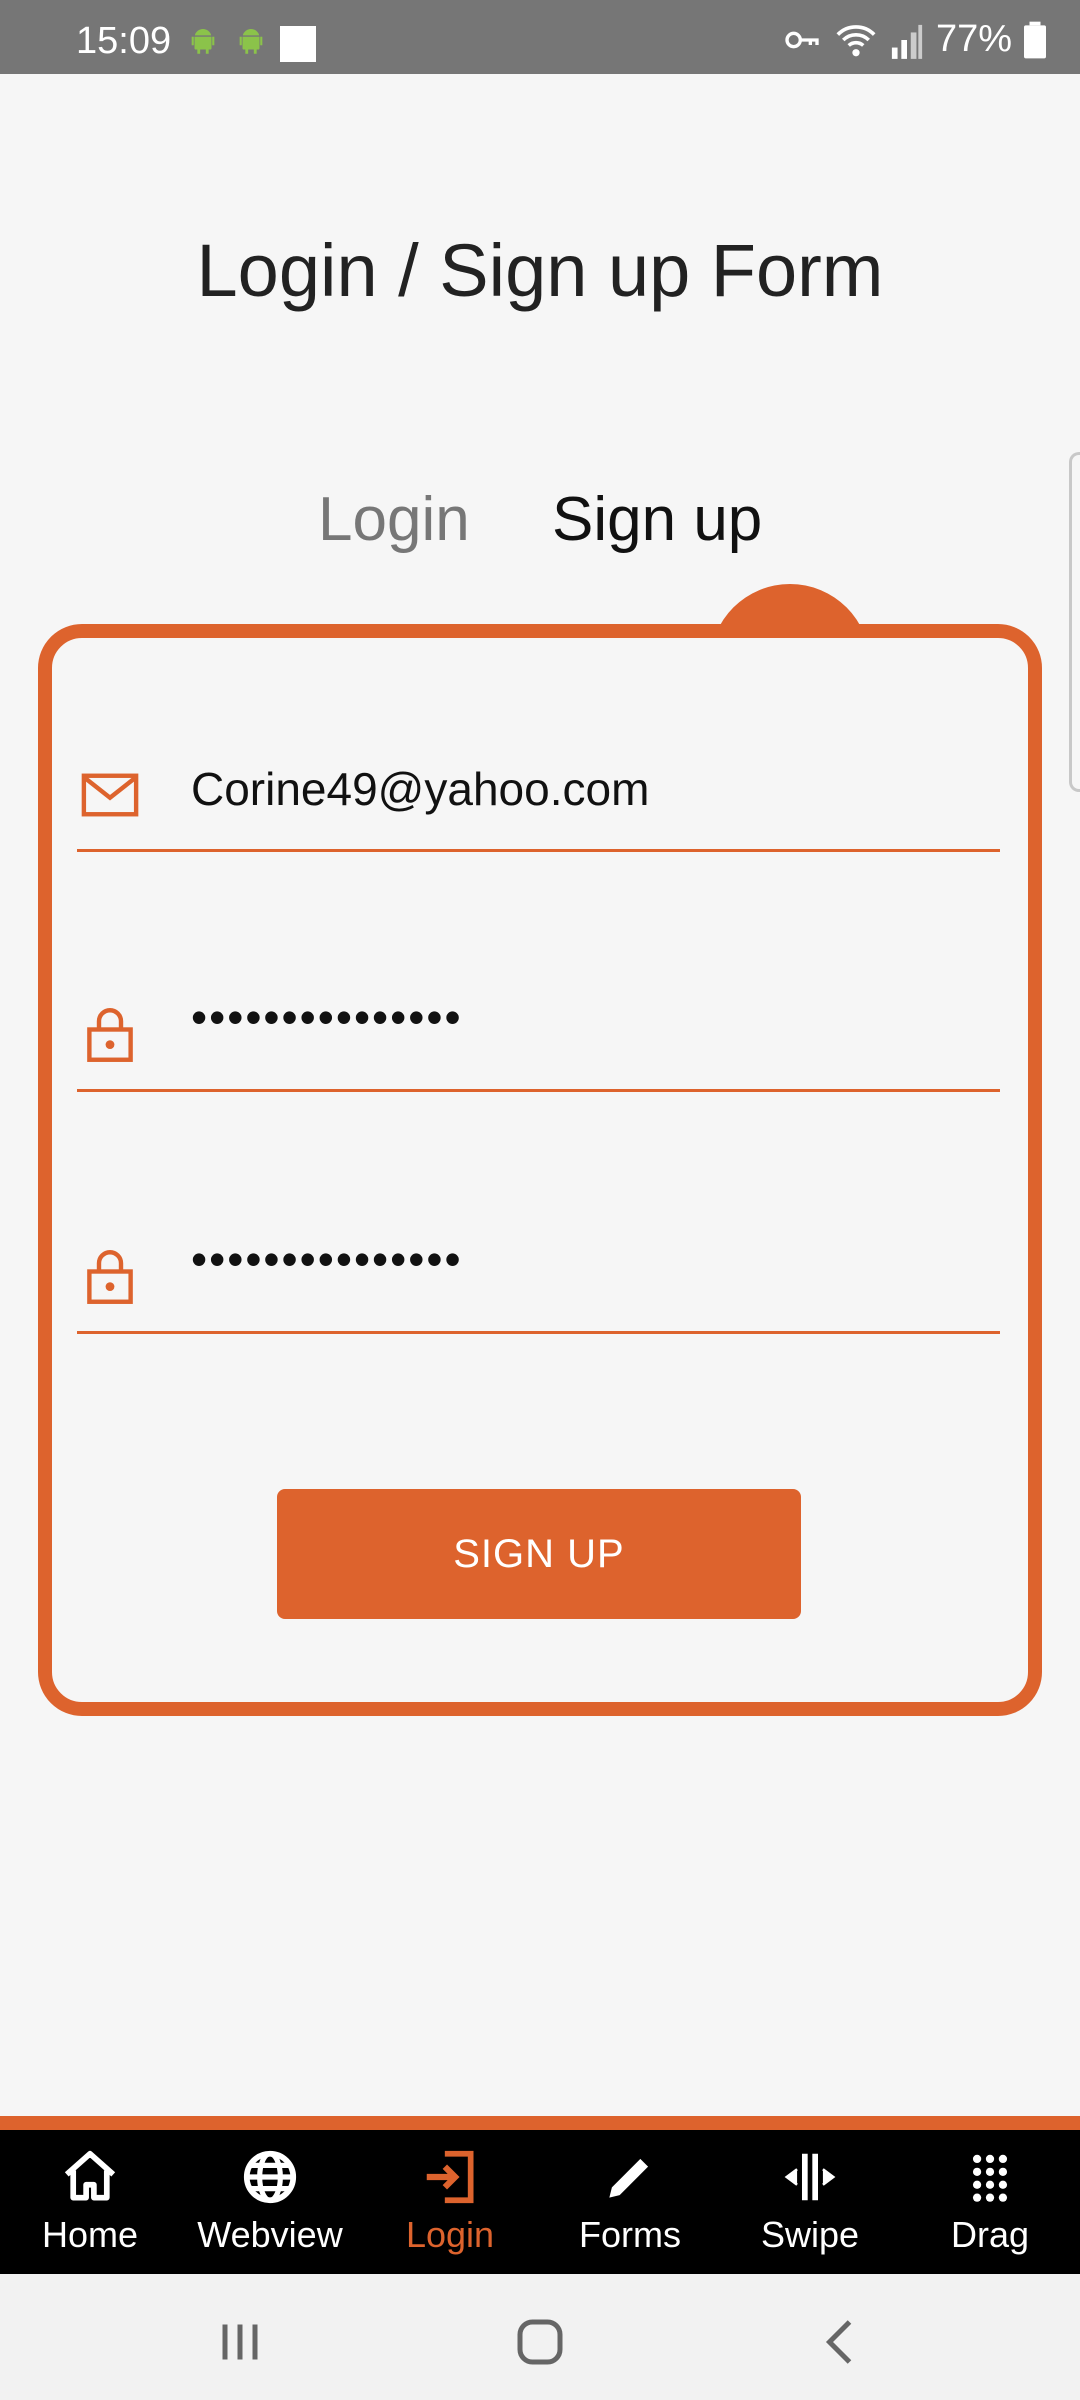  Describe the element at coordinates (973, 39) in the screenshot. I see `battery-percent: 77%` at that location.